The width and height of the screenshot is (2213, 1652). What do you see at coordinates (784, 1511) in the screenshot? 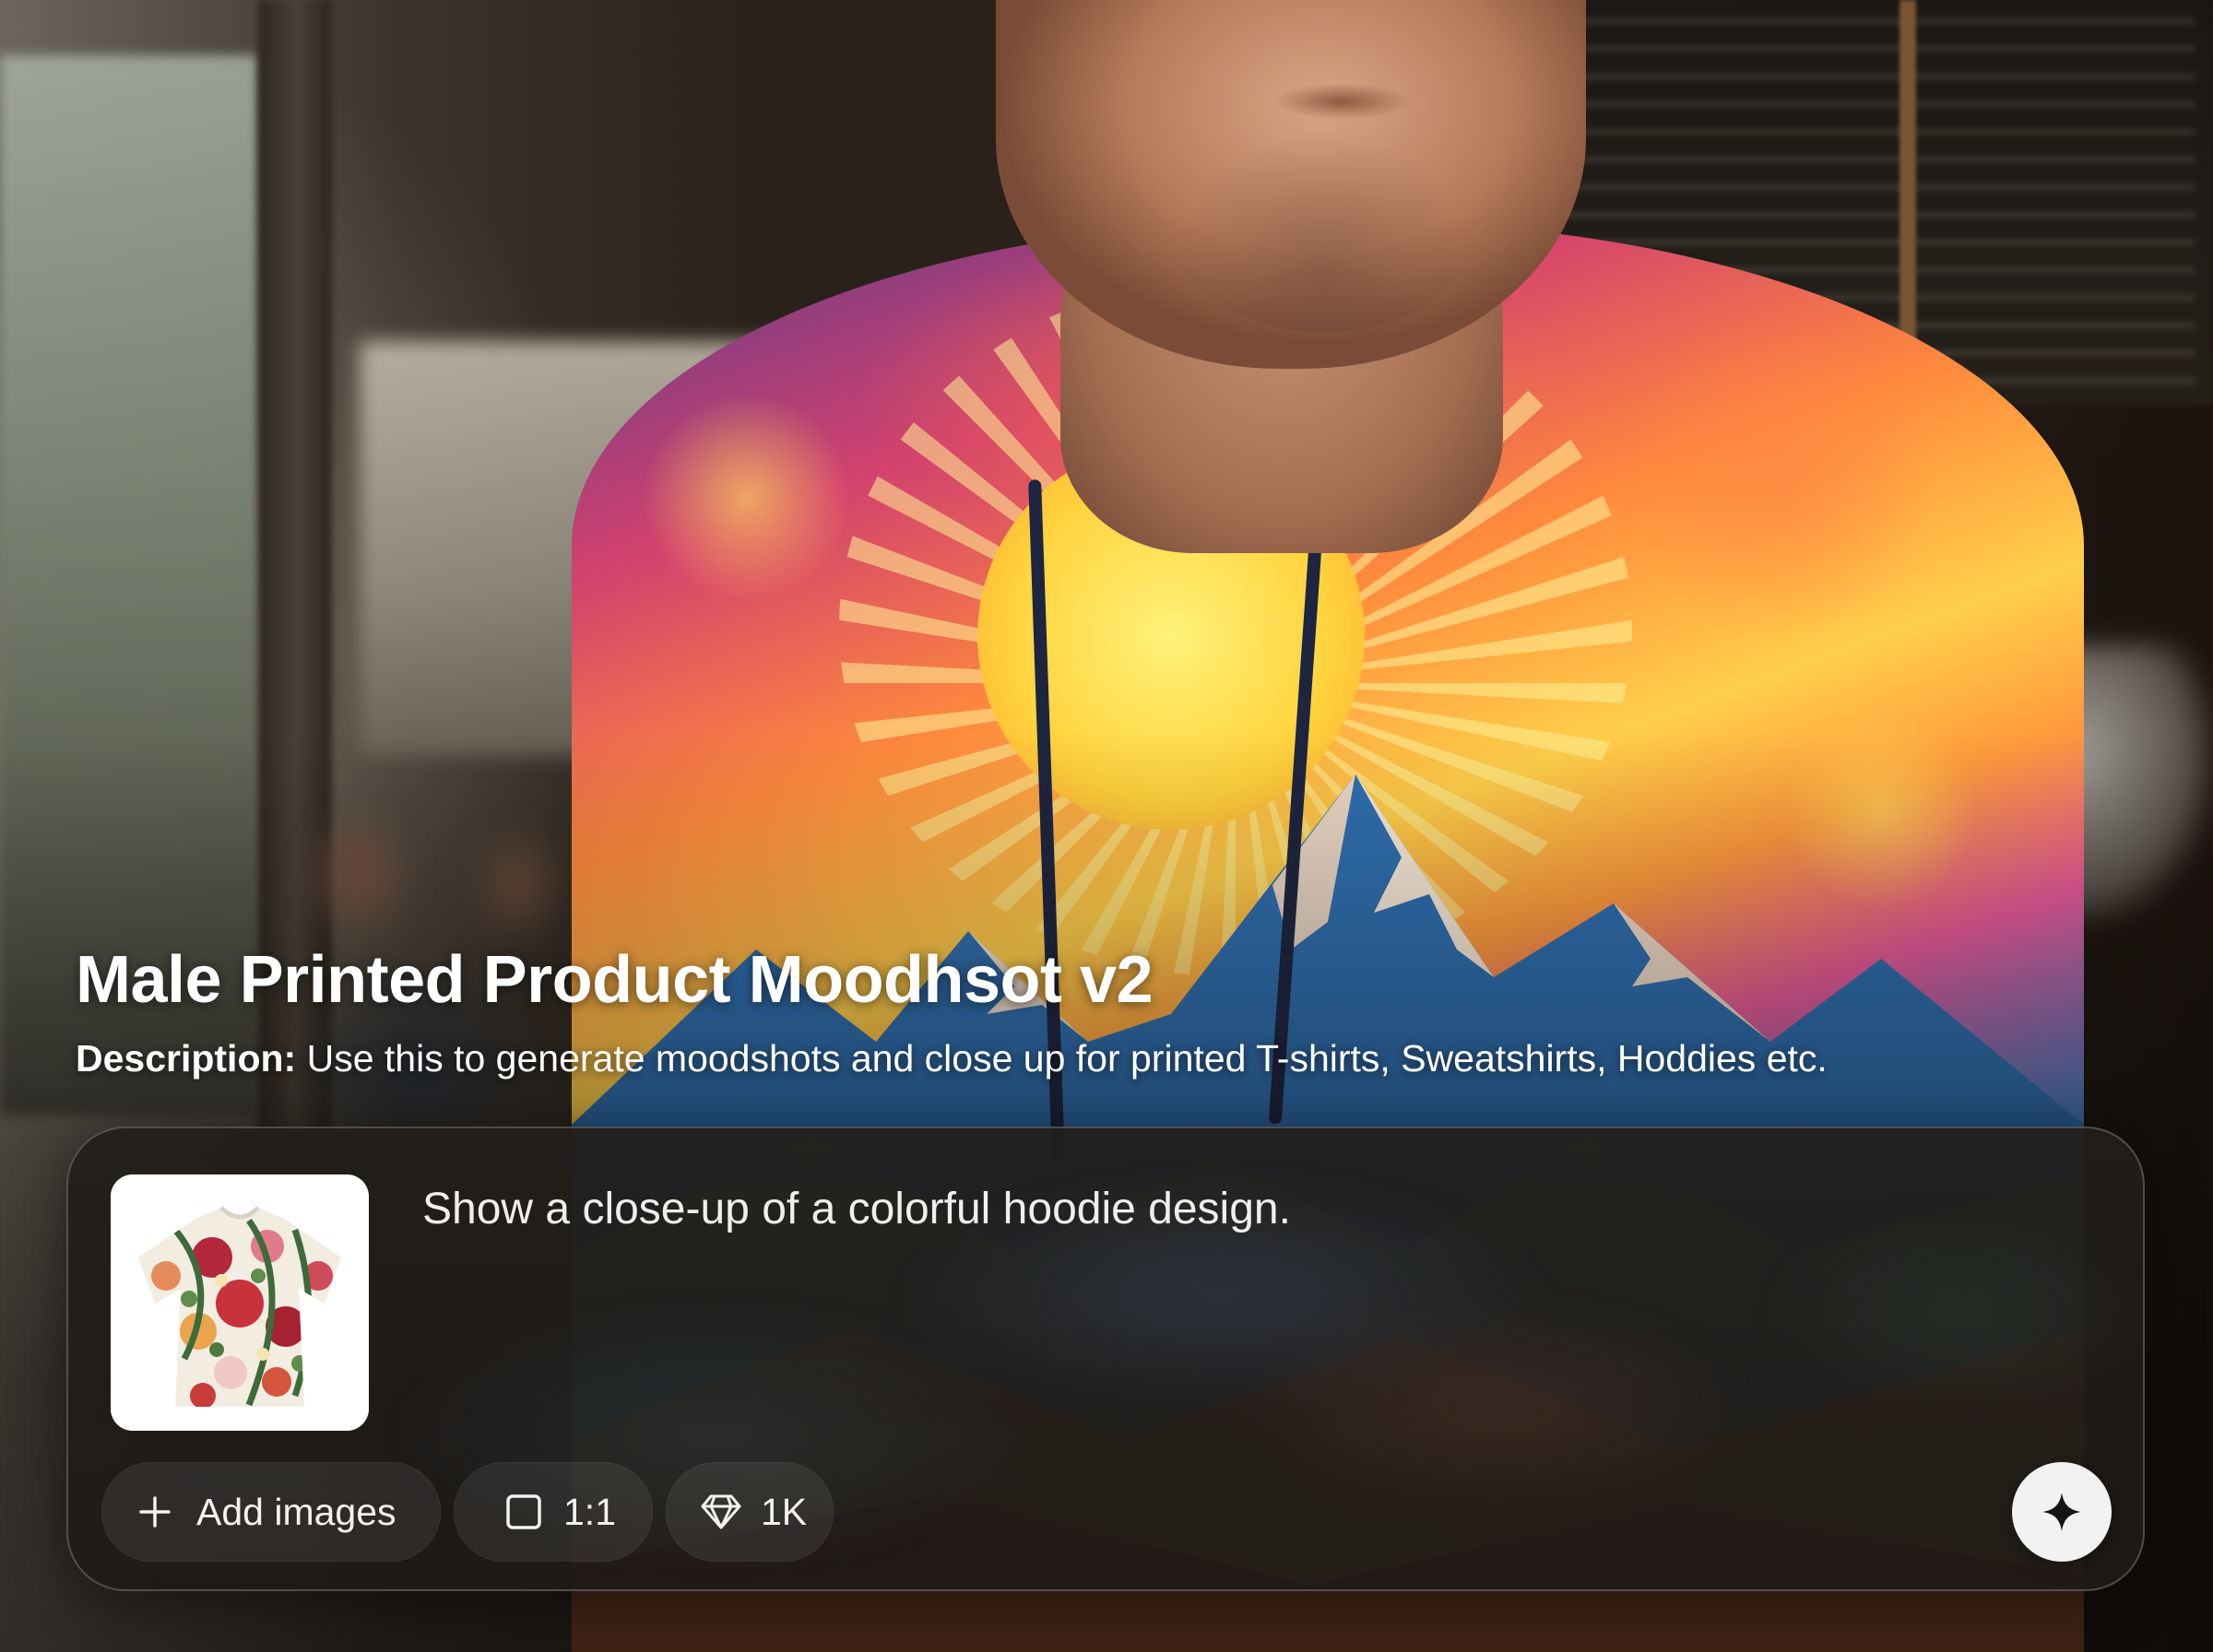
I see `resolution-label: 1K` at bounding box center [784, 1511].